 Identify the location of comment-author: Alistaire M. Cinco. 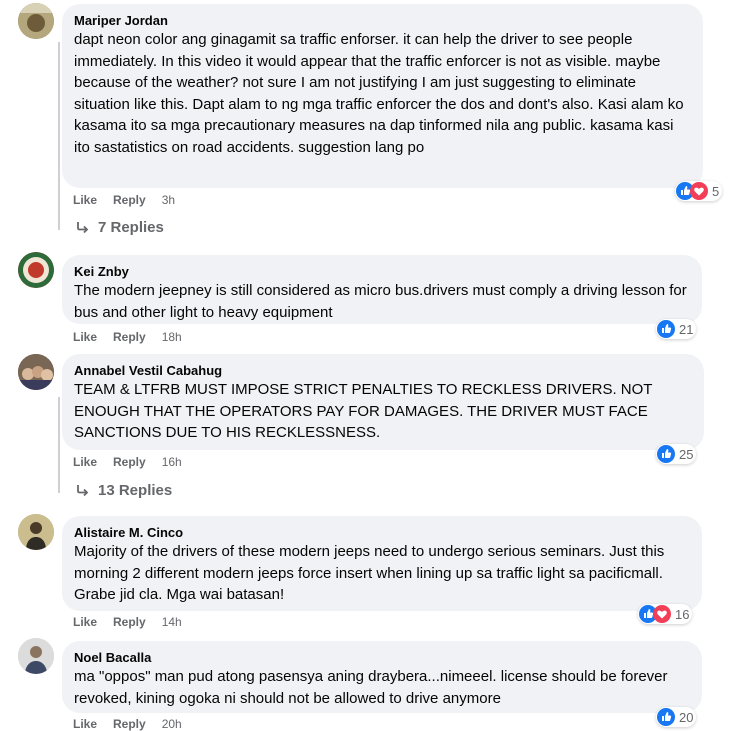
(382, 532).